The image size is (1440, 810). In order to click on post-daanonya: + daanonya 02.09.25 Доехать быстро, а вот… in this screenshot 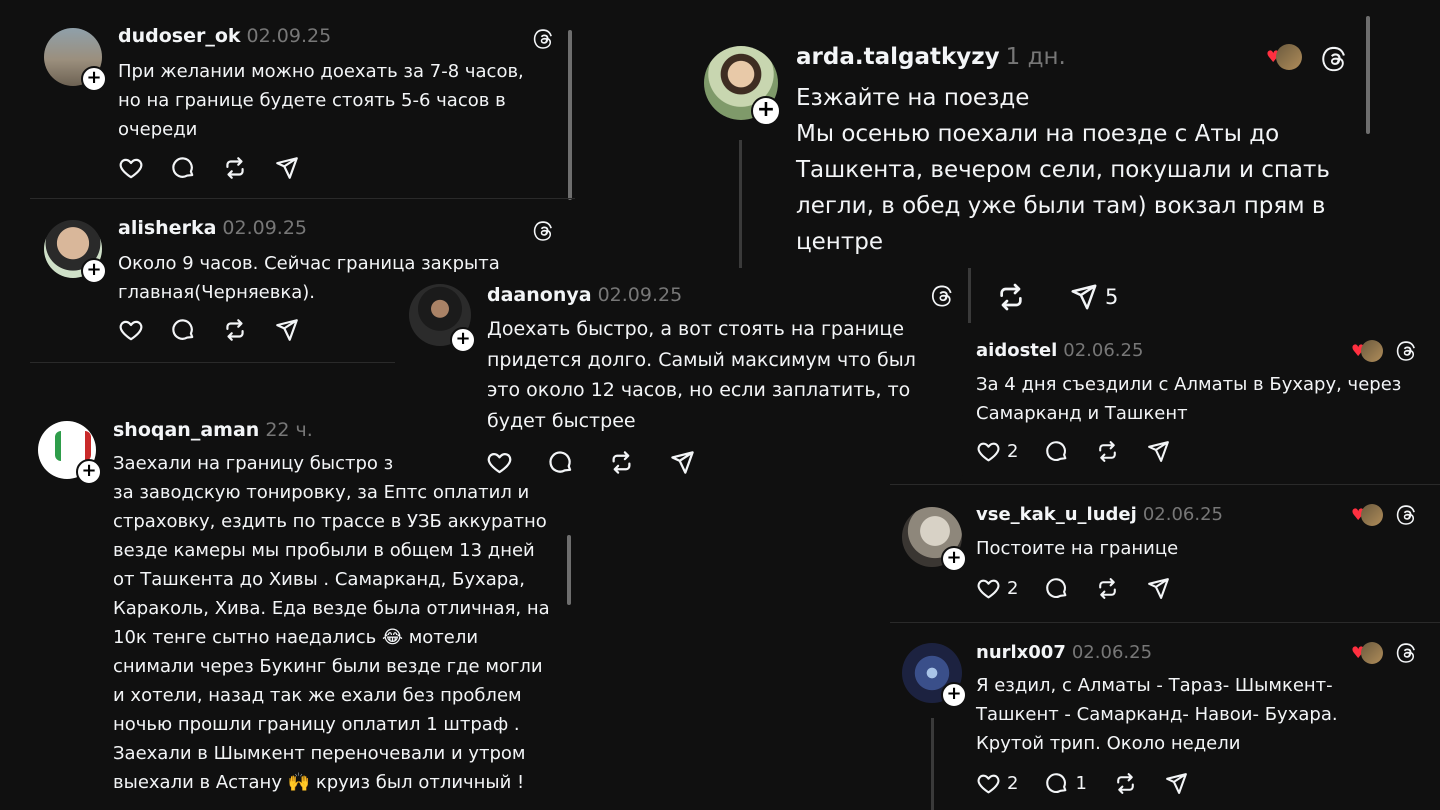, I will do `click(679, 378)`.